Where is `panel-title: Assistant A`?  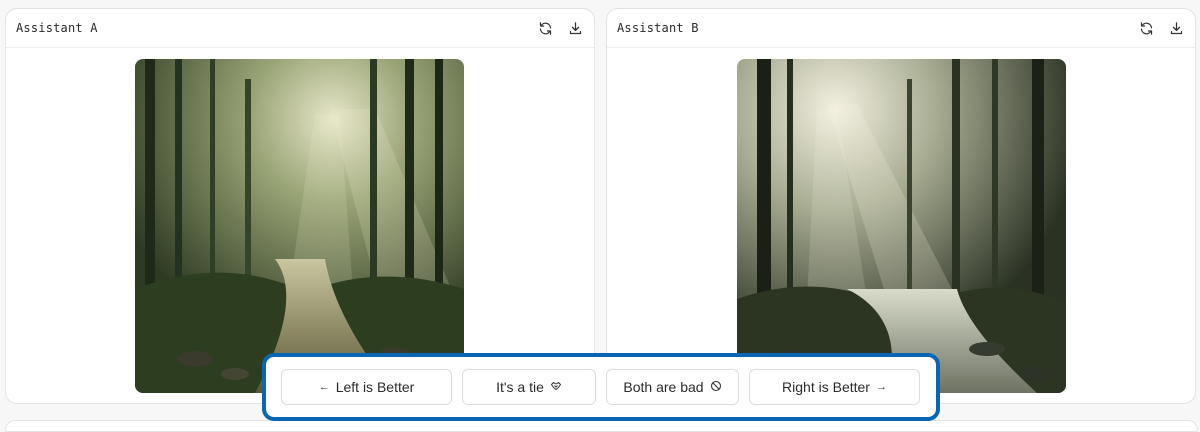
panel-title: Assistant A is located at coordinates (57, 28).